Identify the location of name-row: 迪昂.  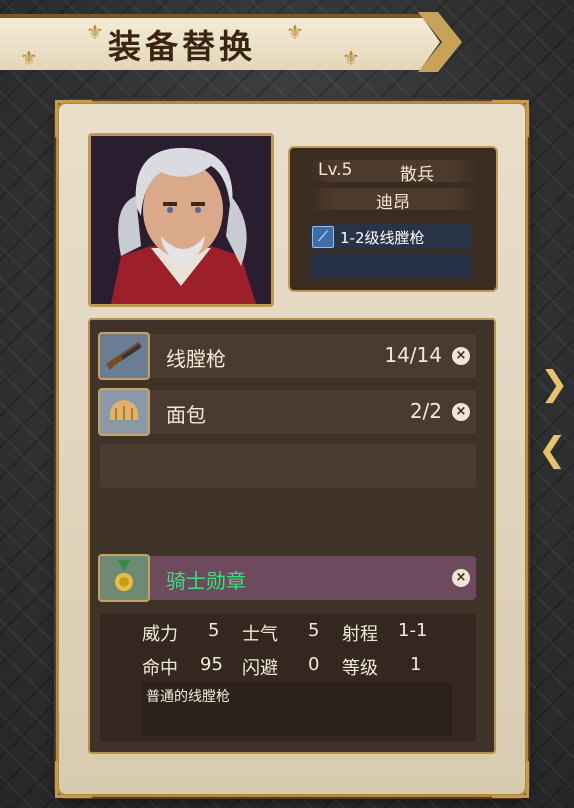
(393, 200).